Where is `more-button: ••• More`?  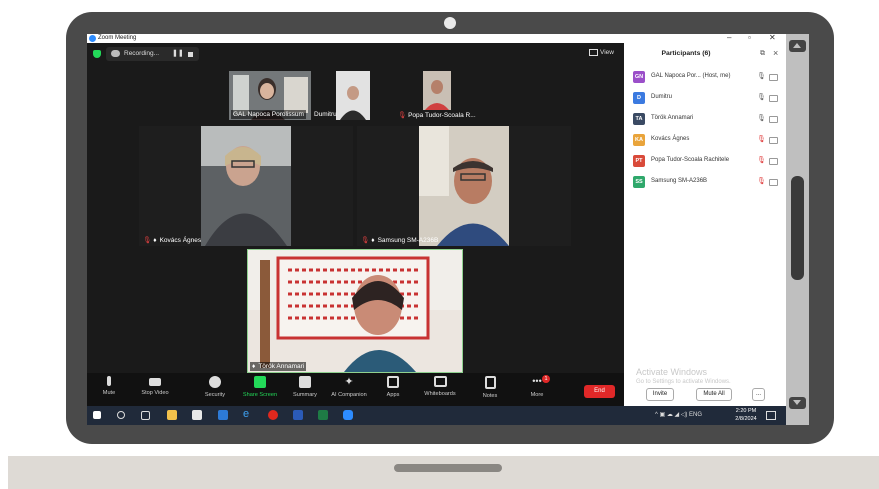
more-button: ••• More is located at coordinates (537, 387).